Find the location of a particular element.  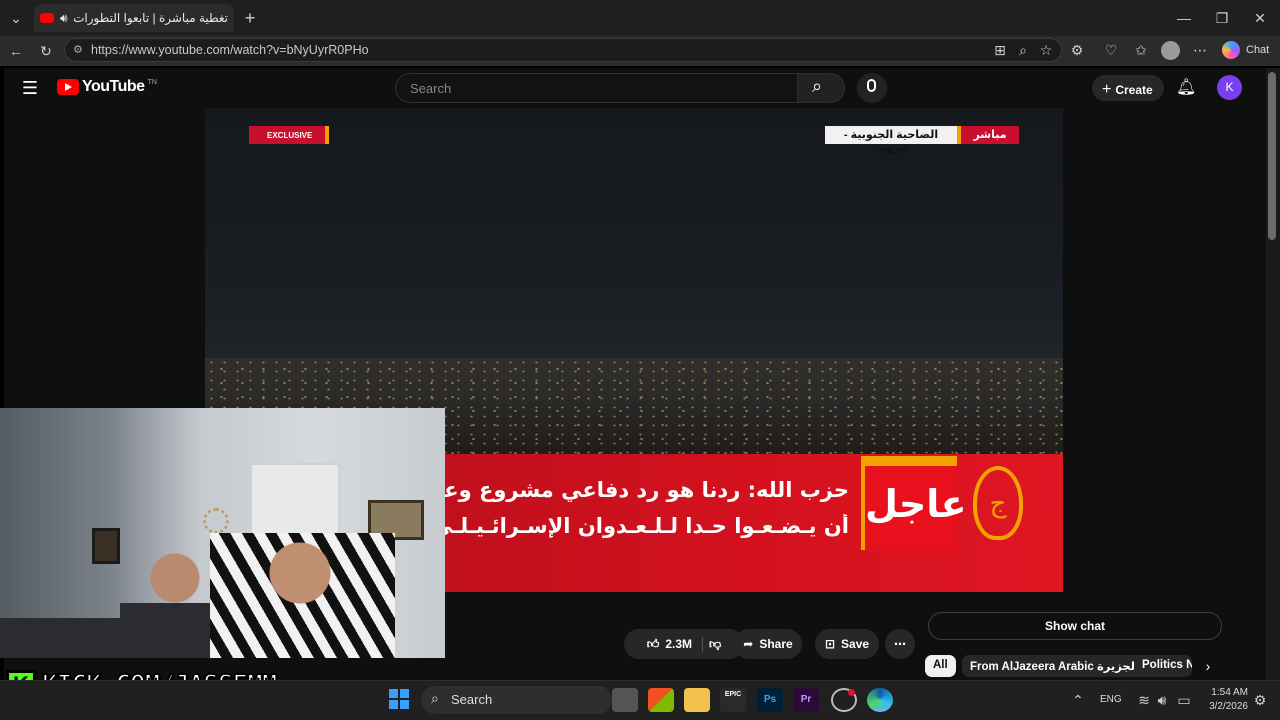

task-view-icon is located at coordinates (625, 700).